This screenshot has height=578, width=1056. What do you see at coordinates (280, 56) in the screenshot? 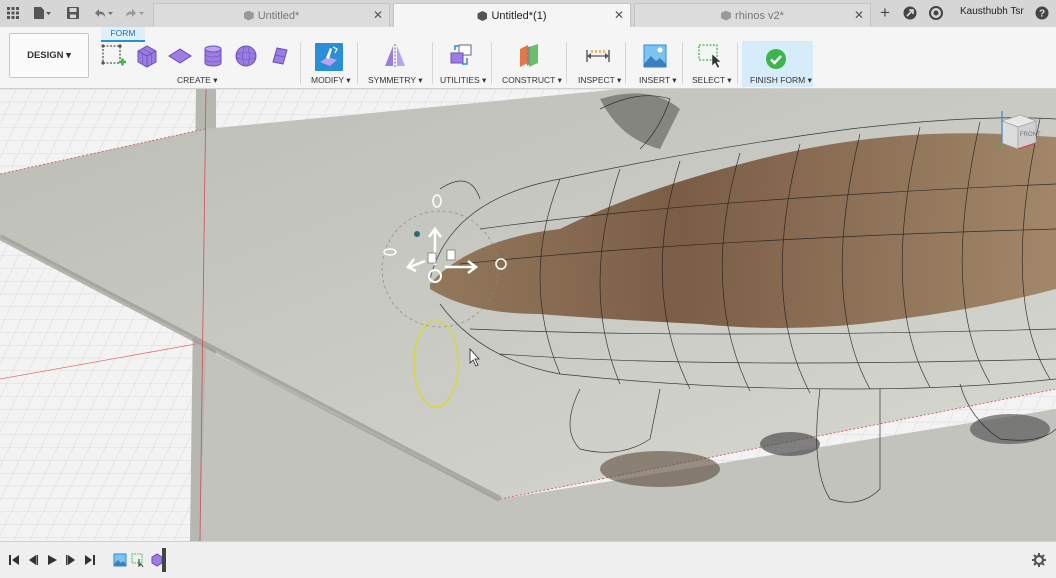
I see `torus-quadball-icon` at bounding box center [280, 56].